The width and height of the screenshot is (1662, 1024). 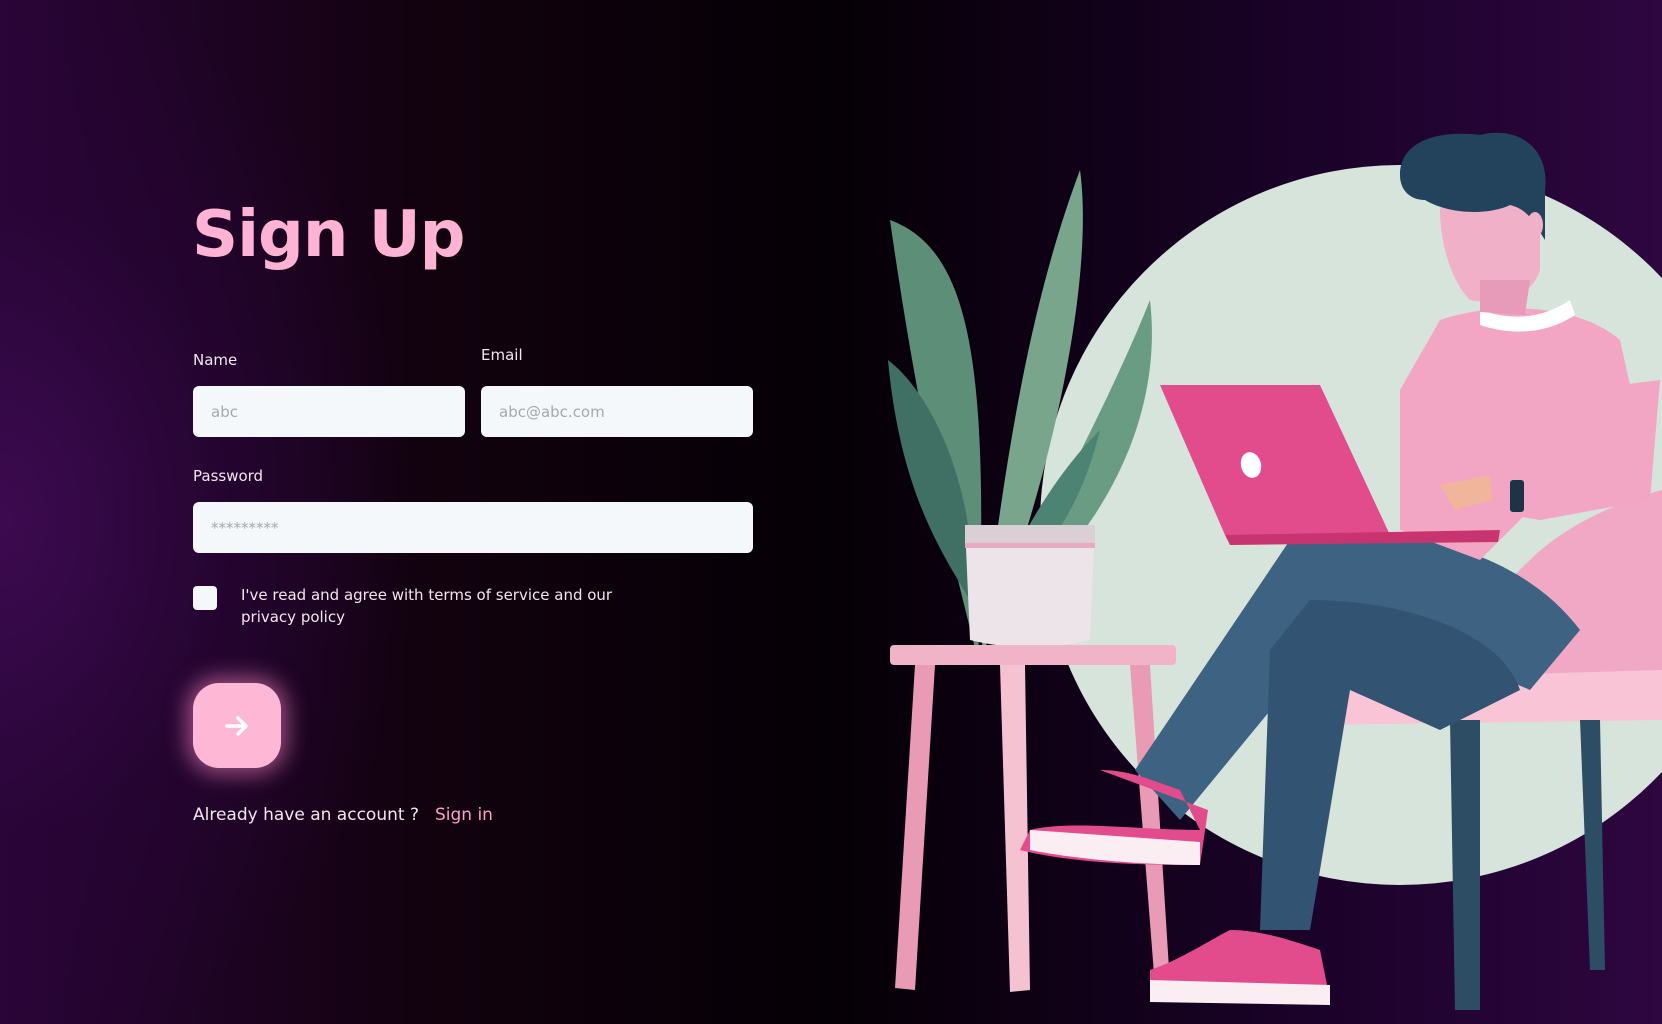 I want to click on password-input, so click(x=473, y=527).